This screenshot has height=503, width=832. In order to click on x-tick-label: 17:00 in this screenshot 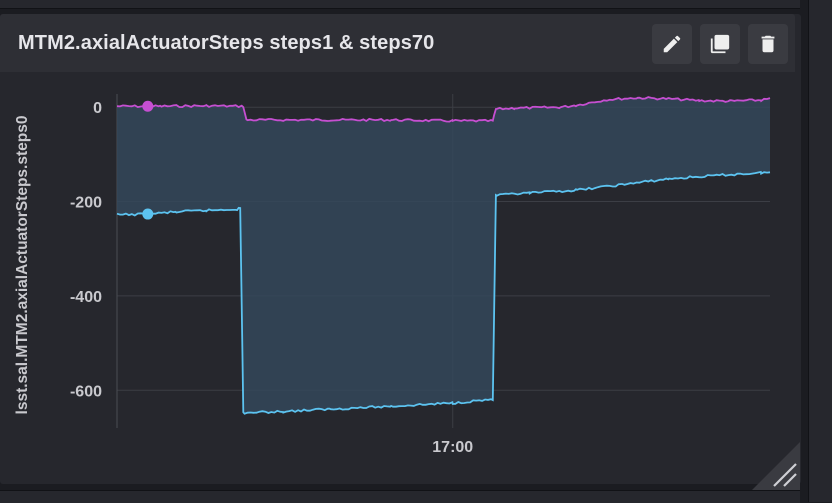, I will do `click(452, 447)`.